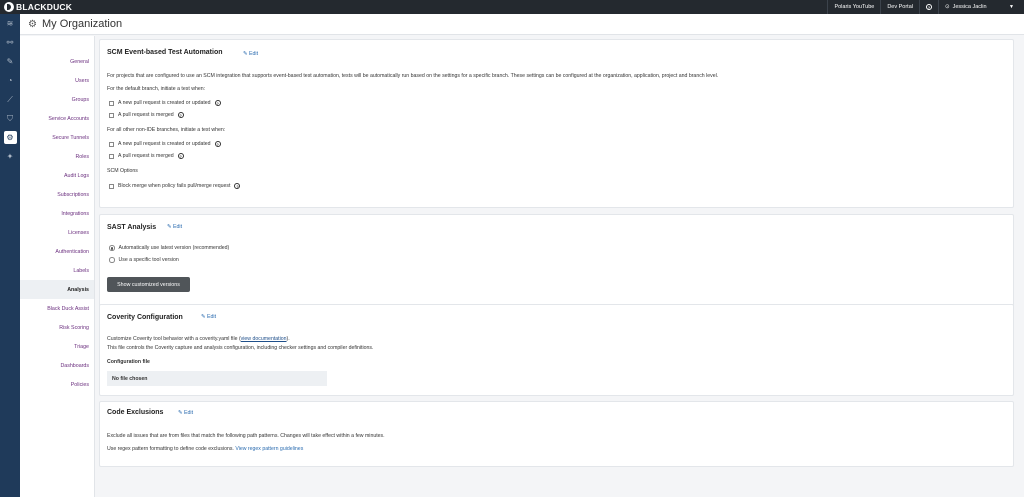  Describe the element at coordinates (57, 118) in the screenshot. I see `subnav-item-service-accounts: Service Accounts` at that location.